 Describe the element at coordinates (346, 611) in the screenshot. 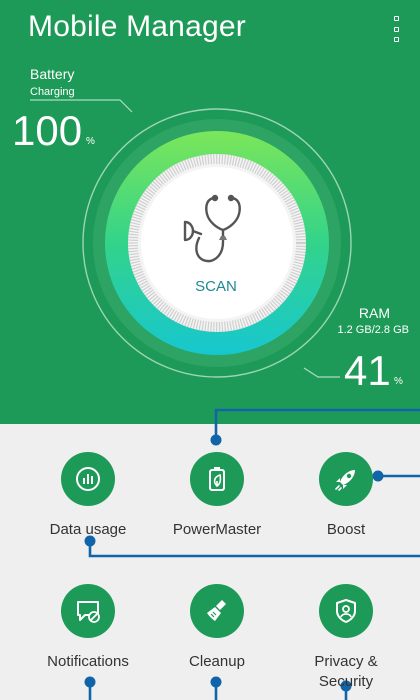

I see `user-shield-icon` at that location.